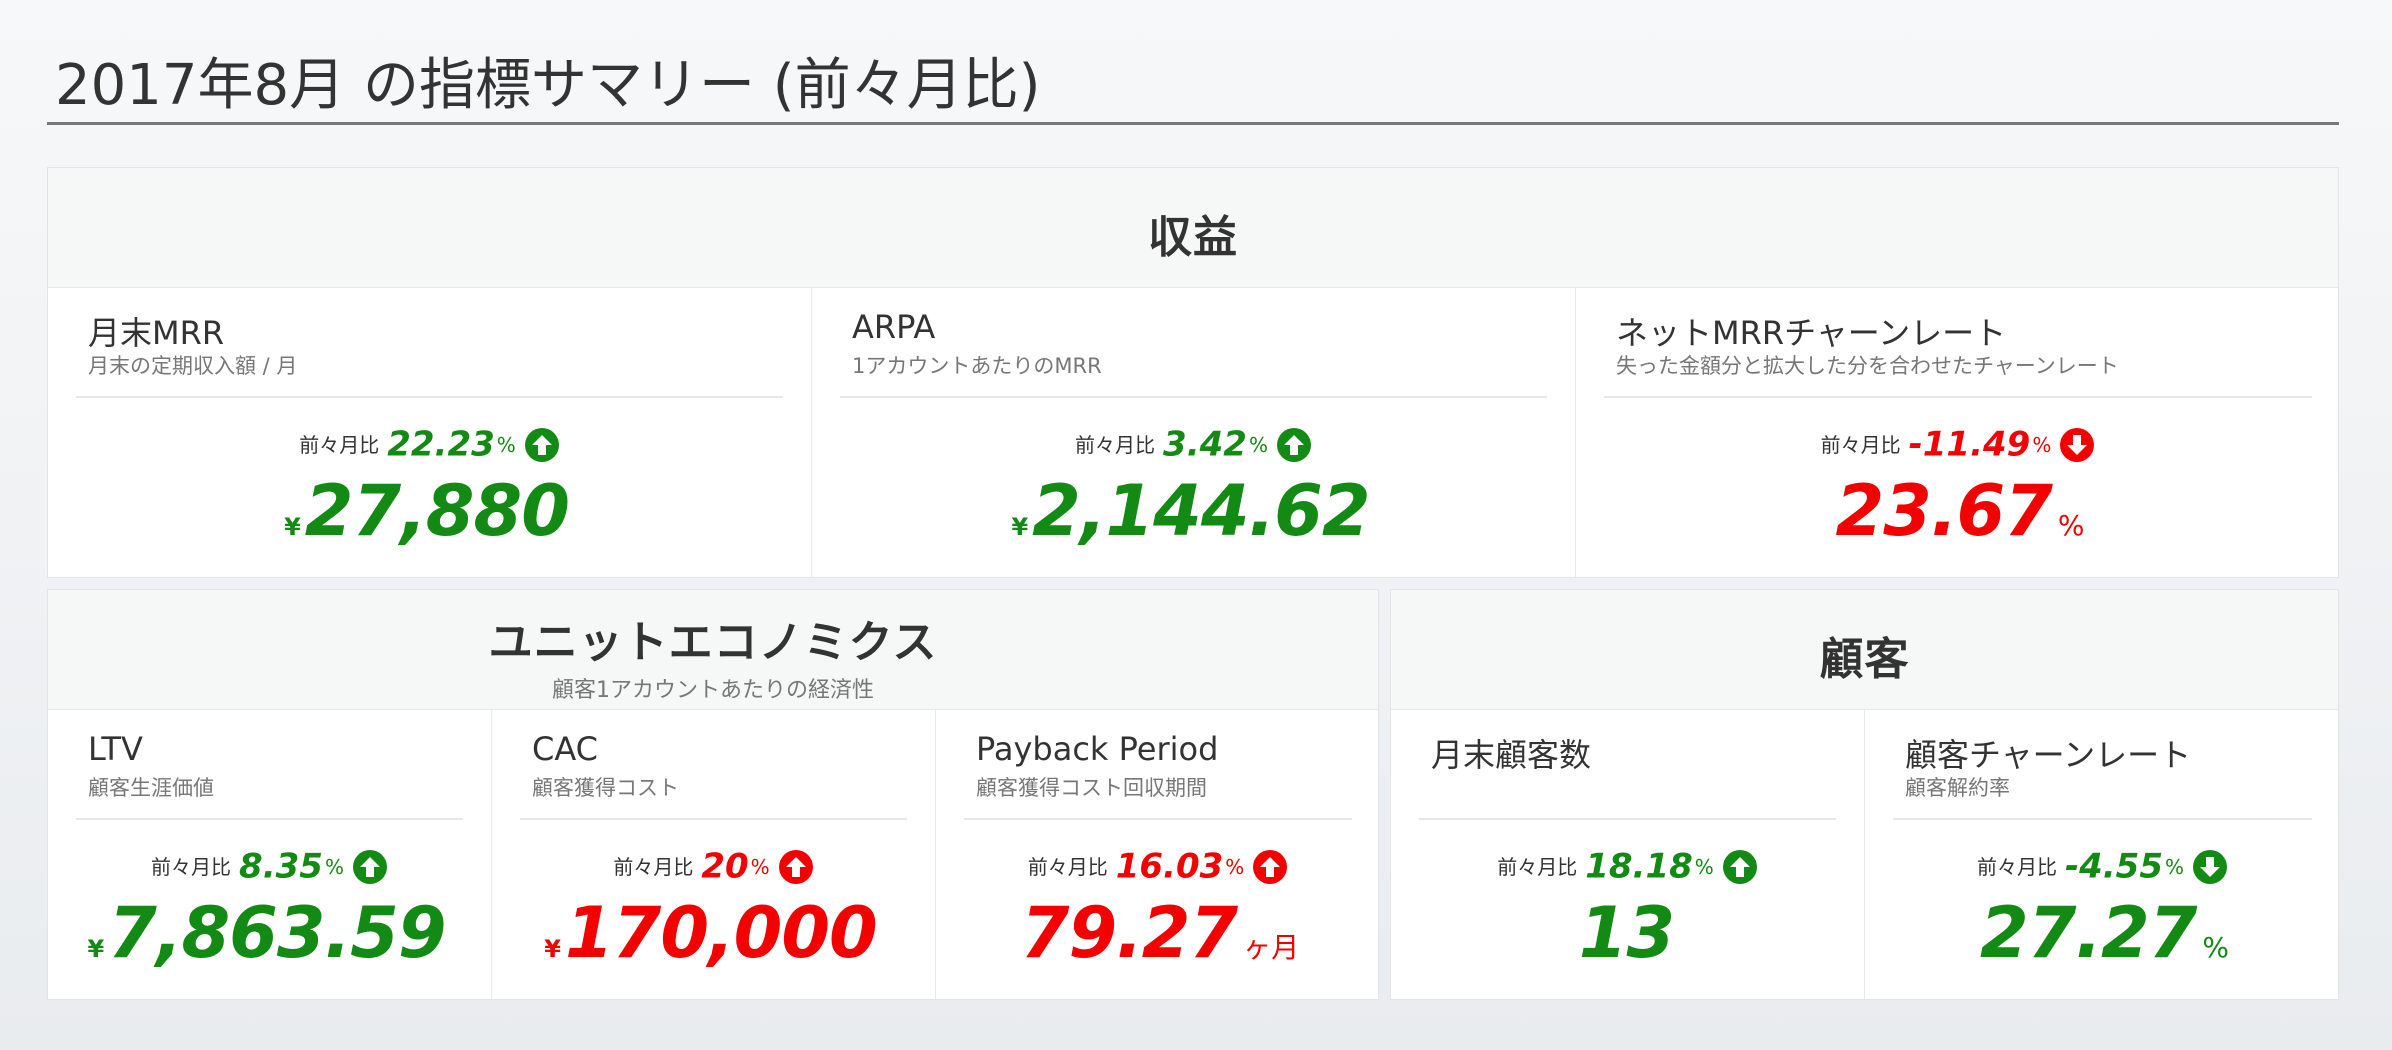  What do you see at coordinates (2048, 755) in the screenshot?
I see `metric-title: 顧客チャーンレート` at bounding box center [2048, 755].